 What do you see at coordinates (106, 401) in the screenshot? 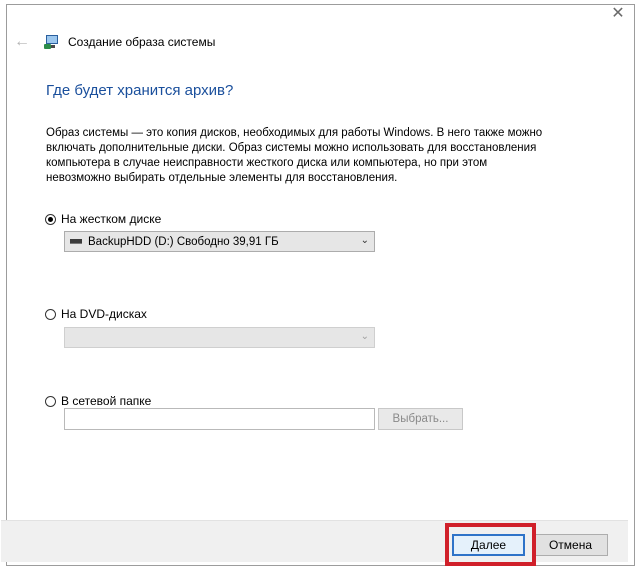
I see `option-network-label: В сетевой папке` at bounding box center [106, 401].